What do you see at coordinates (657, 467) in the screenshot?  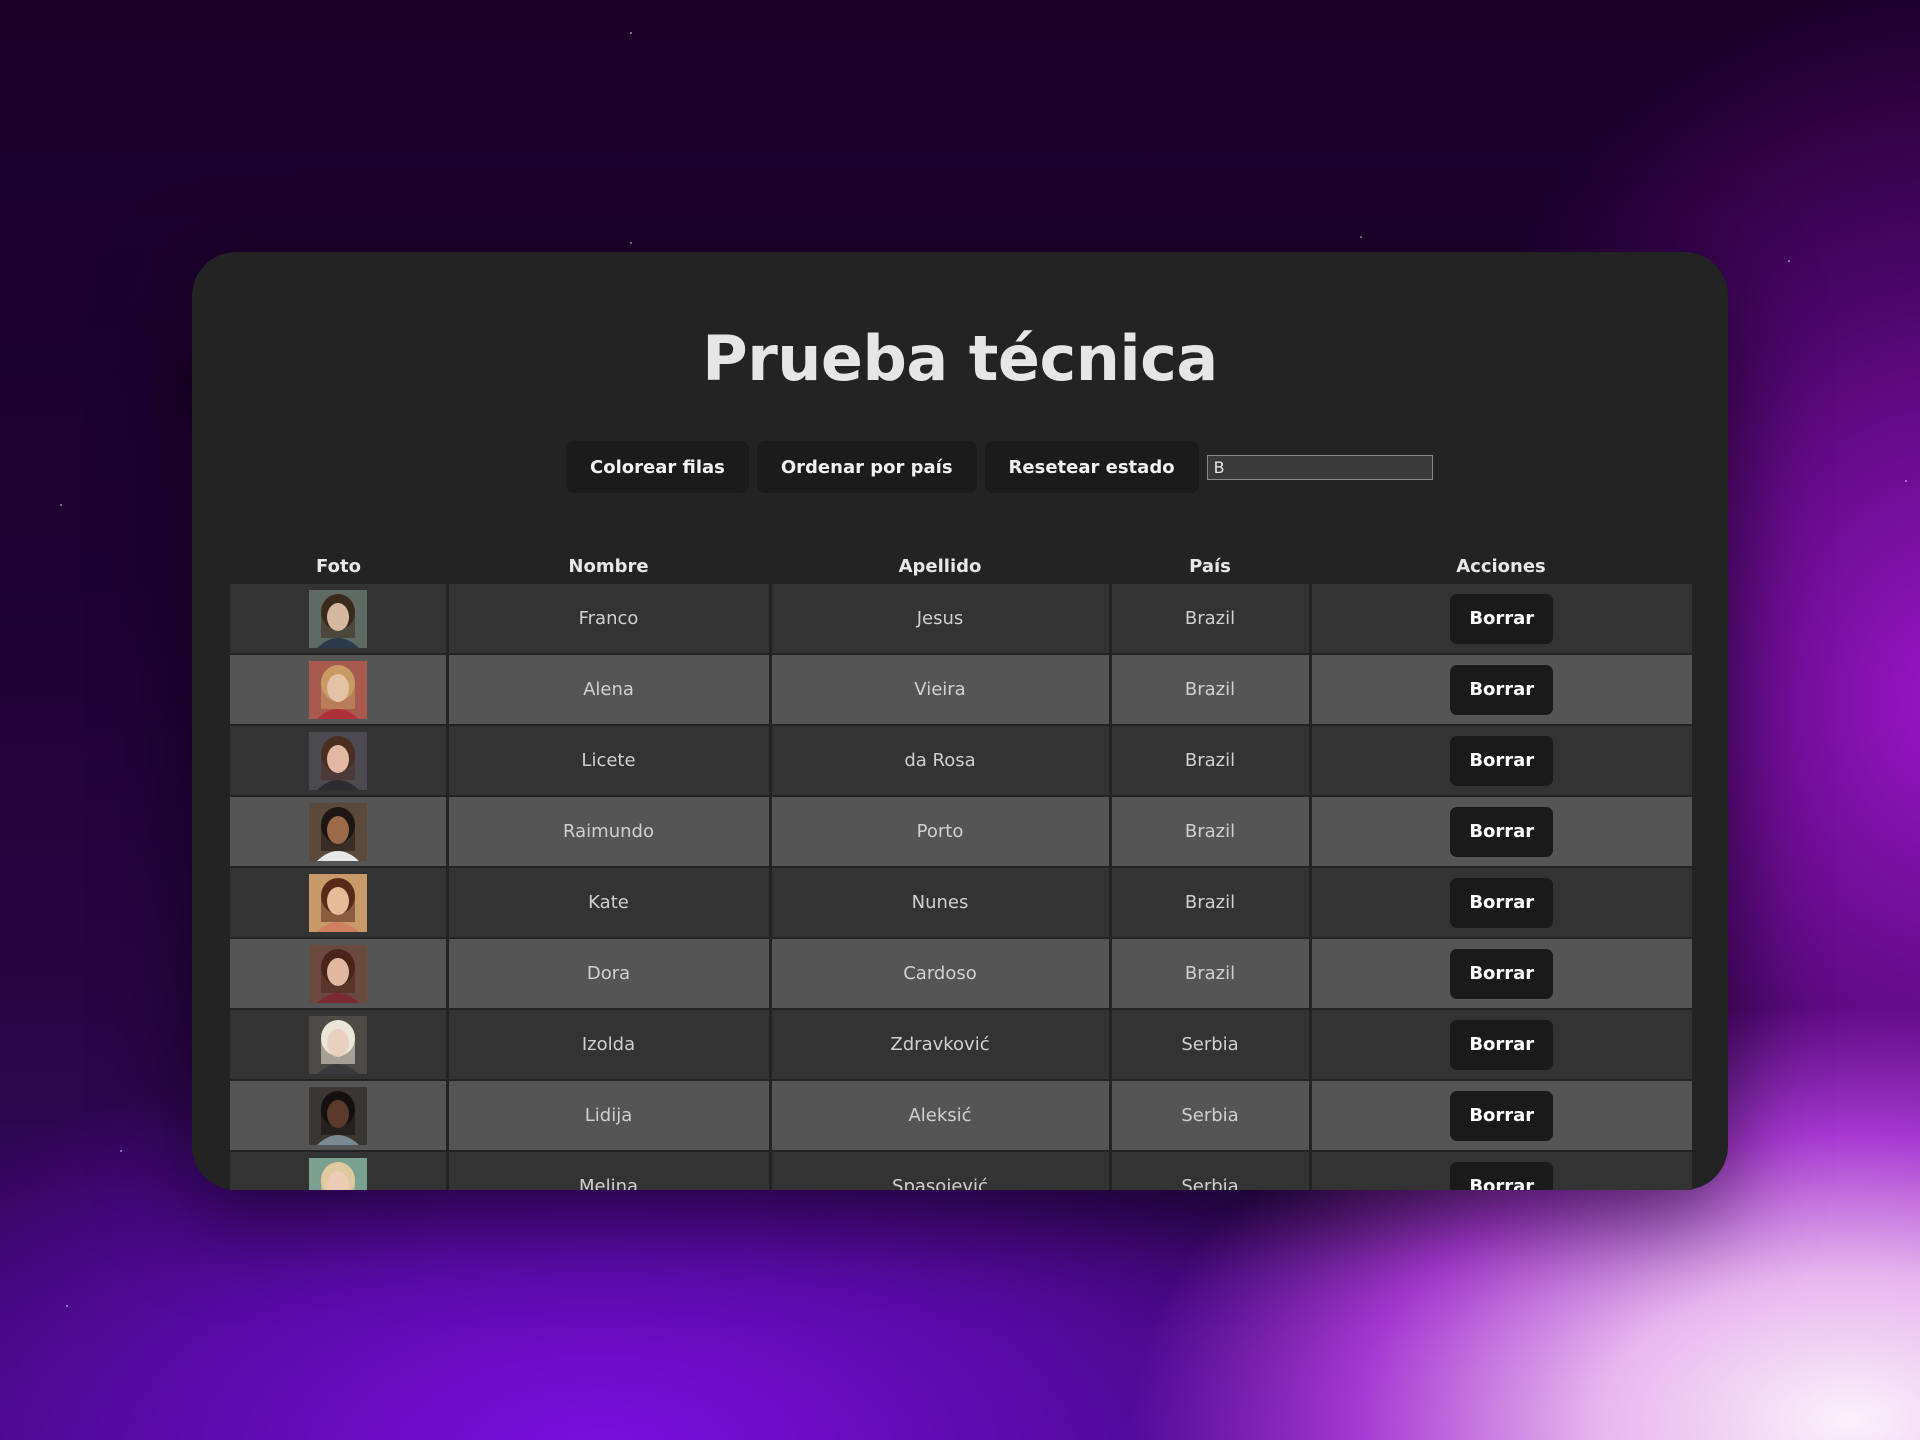 I see `color-rows-button: Colorear filas` at bounding box center [657, 467].